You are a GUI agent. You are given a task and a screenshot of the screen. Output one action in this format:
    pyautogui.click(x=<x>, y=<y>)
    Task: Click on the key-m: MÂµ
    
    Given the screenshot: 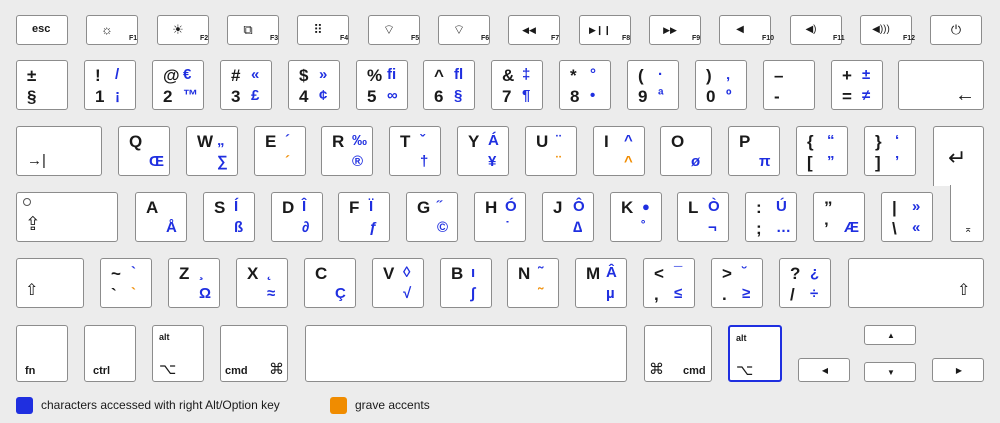 What is the action you would take?
    pyautogui.click(x=601, y=283)
    